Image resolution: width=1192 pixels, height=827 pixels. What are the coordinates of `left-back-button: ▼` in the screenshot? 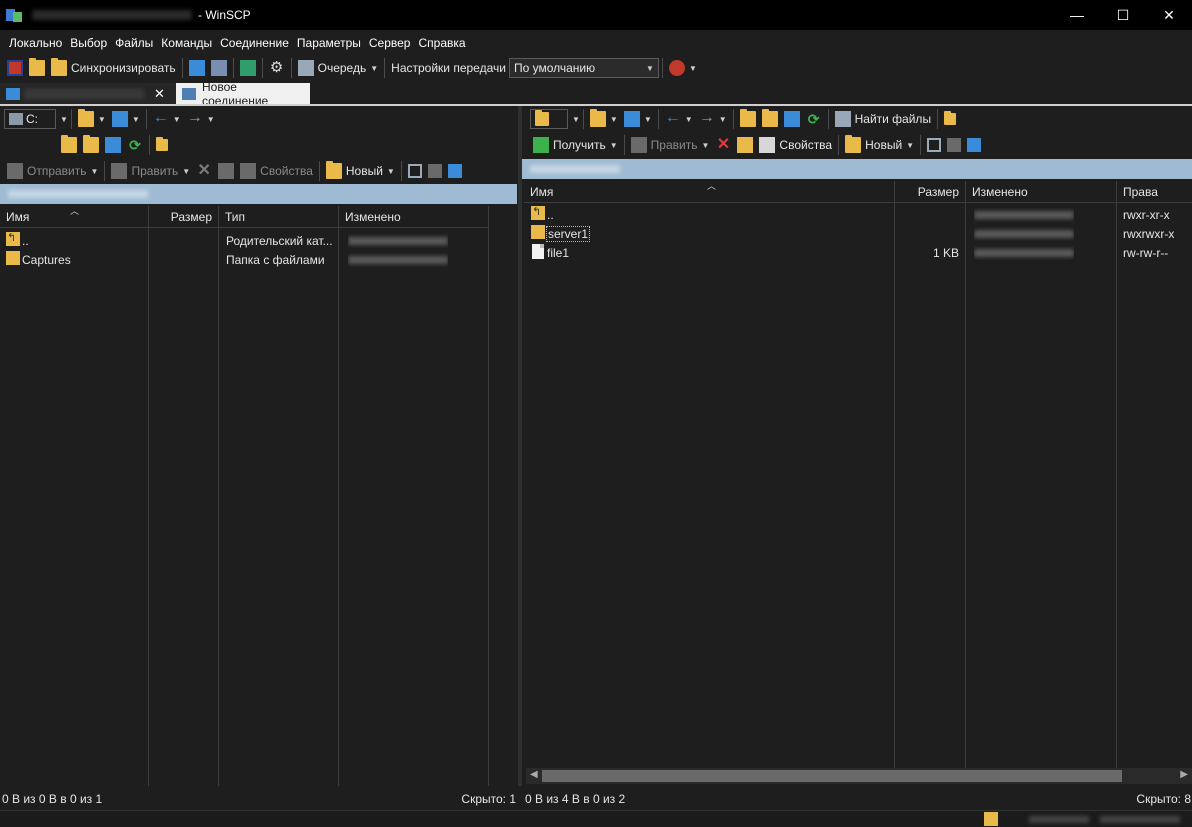 It's located at (167, 119).